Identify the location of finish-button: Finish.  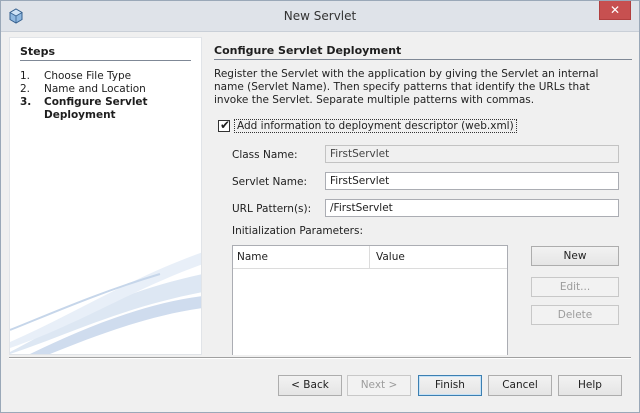
(450, 385).